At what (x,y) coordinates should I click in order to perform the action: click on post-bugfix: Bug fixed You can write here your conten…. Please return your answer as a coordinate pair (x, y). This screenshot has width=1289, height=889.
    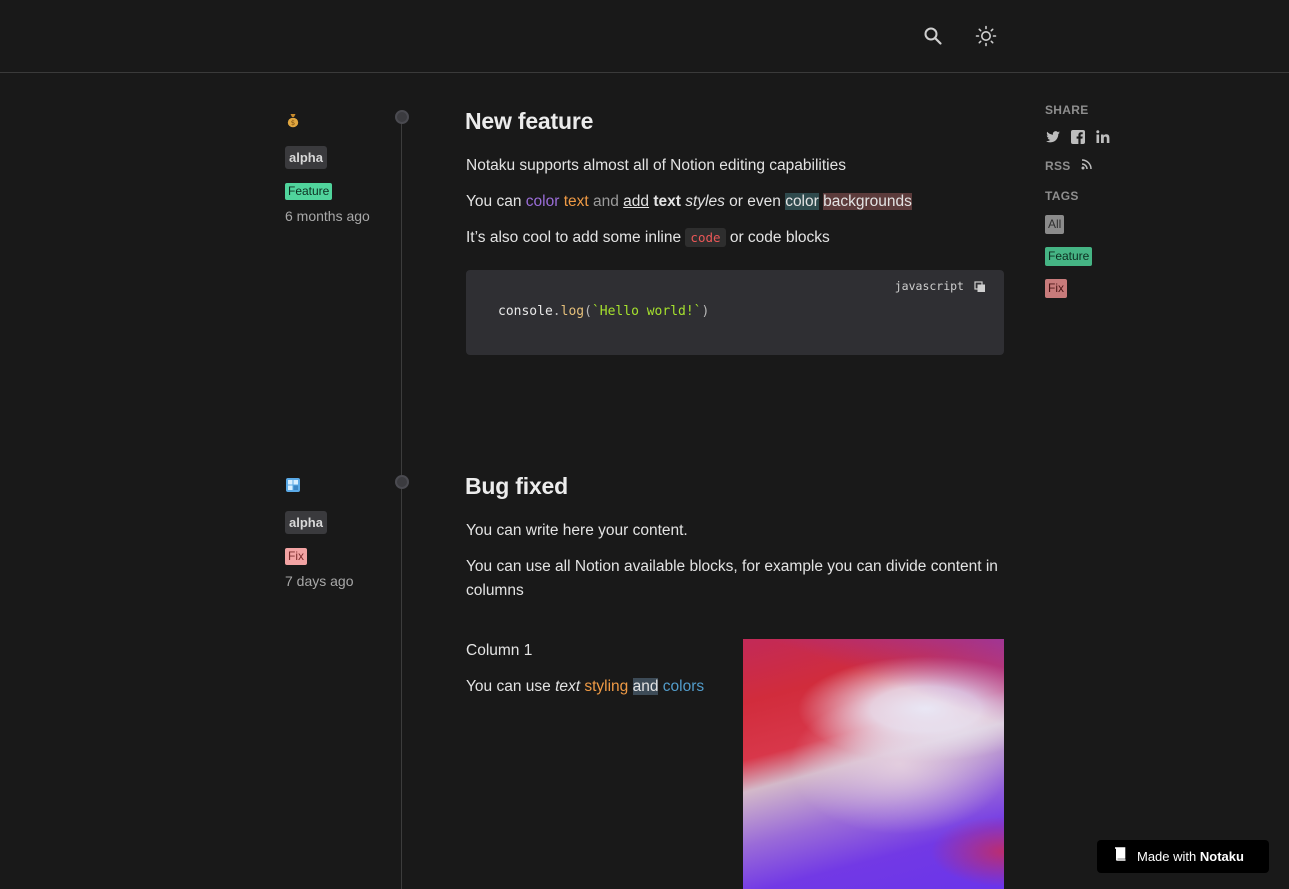
    Looking at the image, I should click on (734, 584).